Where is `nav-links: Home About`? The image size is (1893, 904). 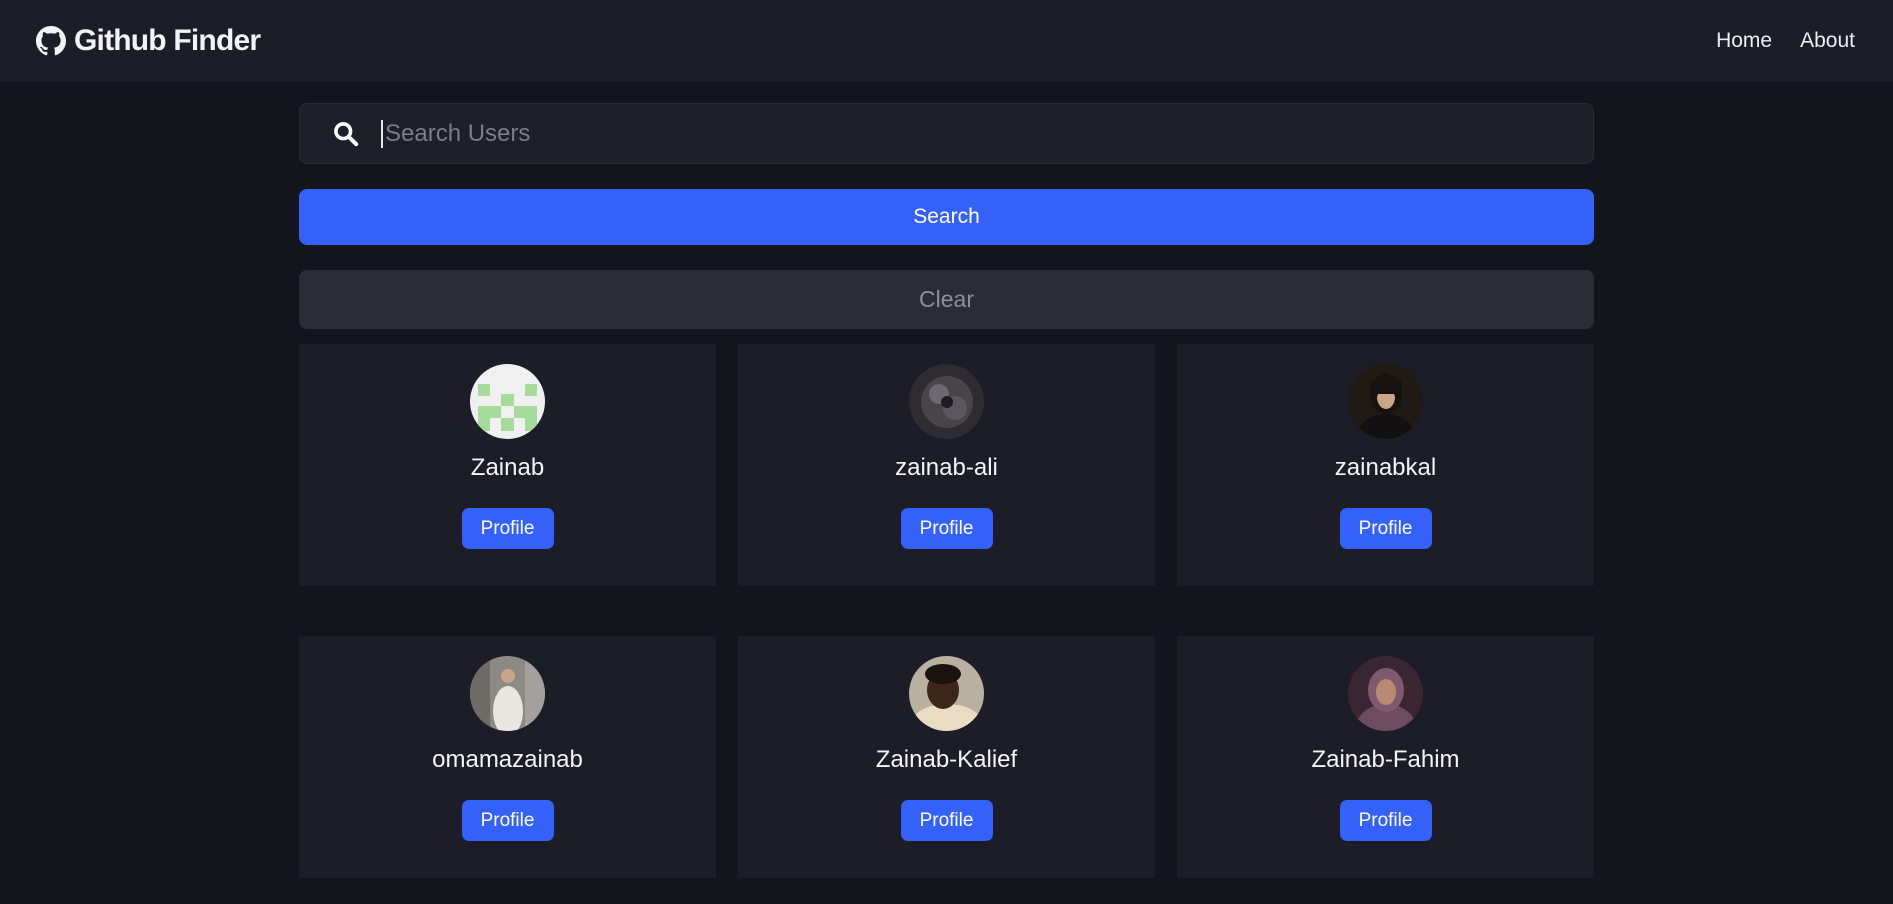
nav-links: Home About is located at coordinates (1785, 41).